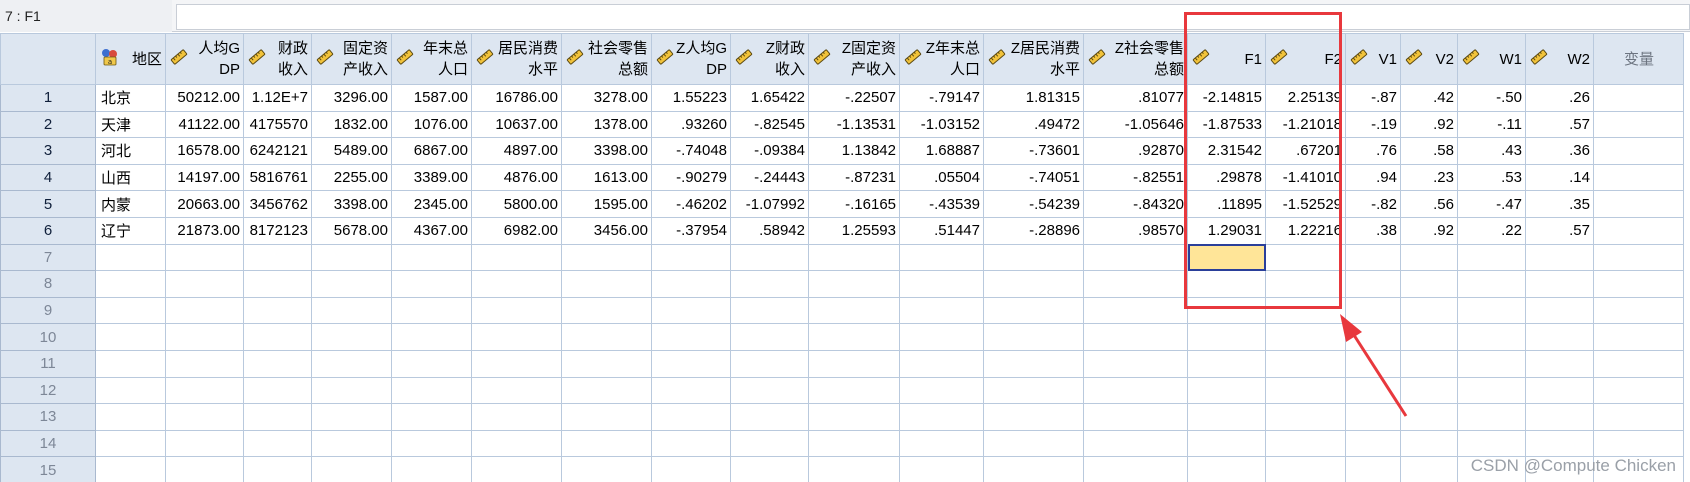  What do you see at coordinates (1373, 151) in the screenshot?
I see `data-cell: .76` at bounding box center [1373, 151].